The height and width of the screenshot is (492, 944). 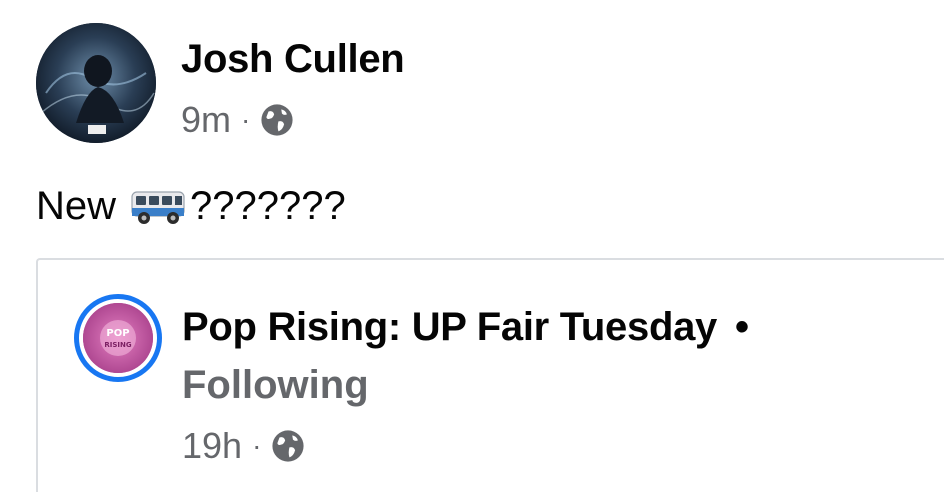 I want to click on shared-page-name: Pop Rising: UP Fair Tuesday, so click(x=449, y=327).